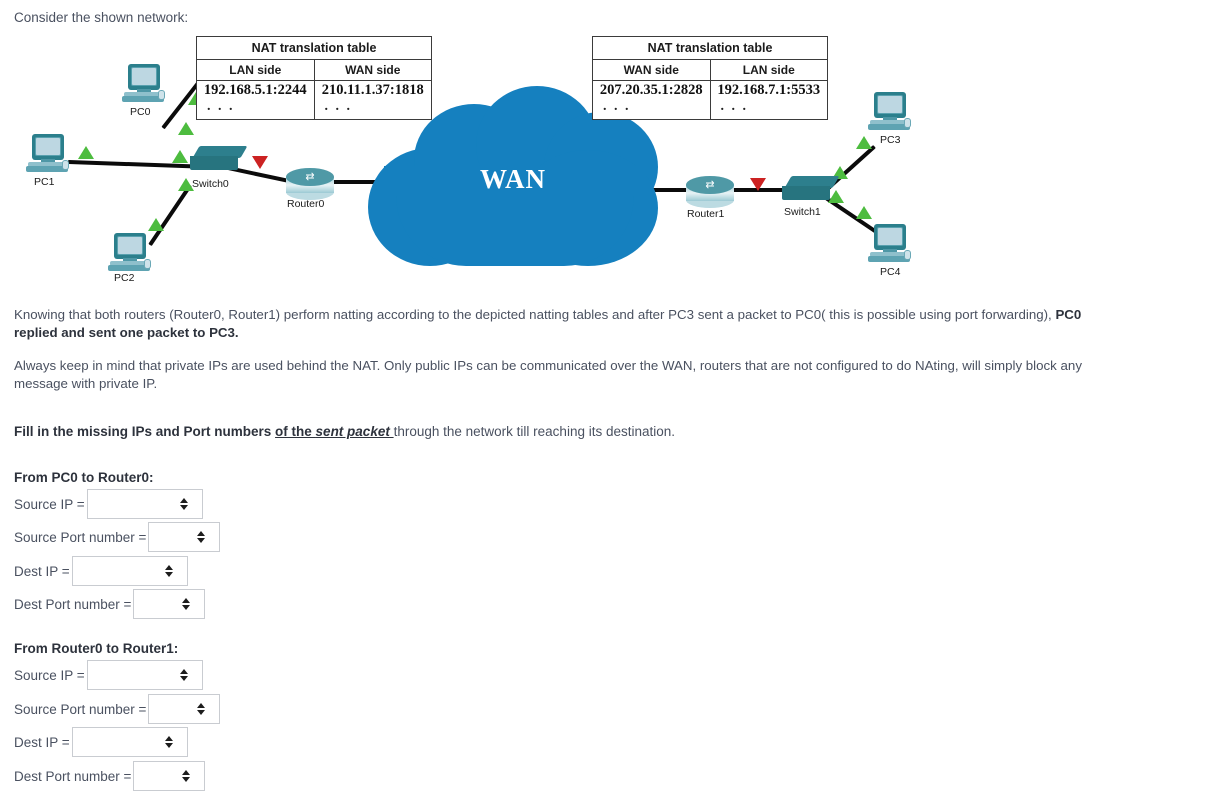 This screenshot has width=1220, height=798. Describe the element at coordinates (96, 648) in the screenshot. I see `form-group-title-router0-router1: From Router0 to Router1:` at that location.